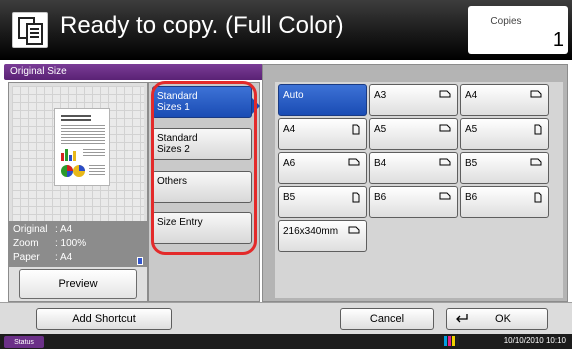 The image size is (572, 349). What do you see at coordinates (322, 236) in the screenshot?
I see `size-216x340mm: 216x340mm` at bounding box center [322, 236].